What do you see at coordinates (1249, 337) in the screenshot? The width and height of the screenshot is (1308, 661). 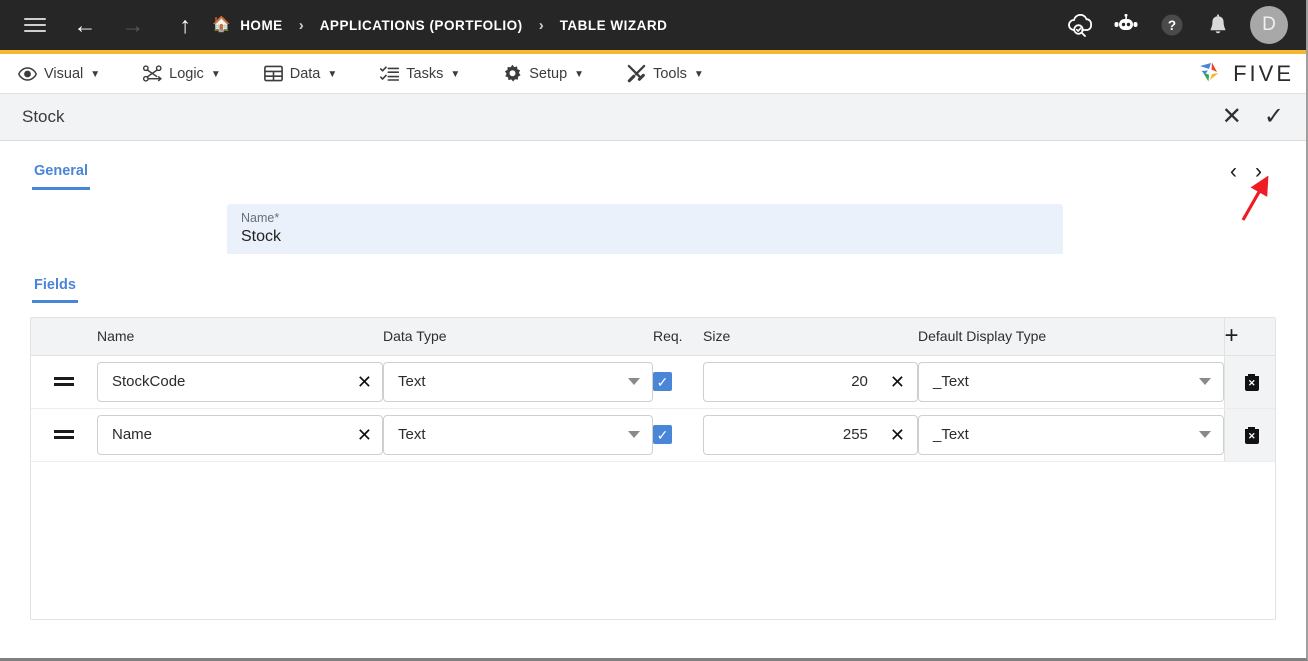 I see `add-field-button: +` at bounding box center [1249, 337].